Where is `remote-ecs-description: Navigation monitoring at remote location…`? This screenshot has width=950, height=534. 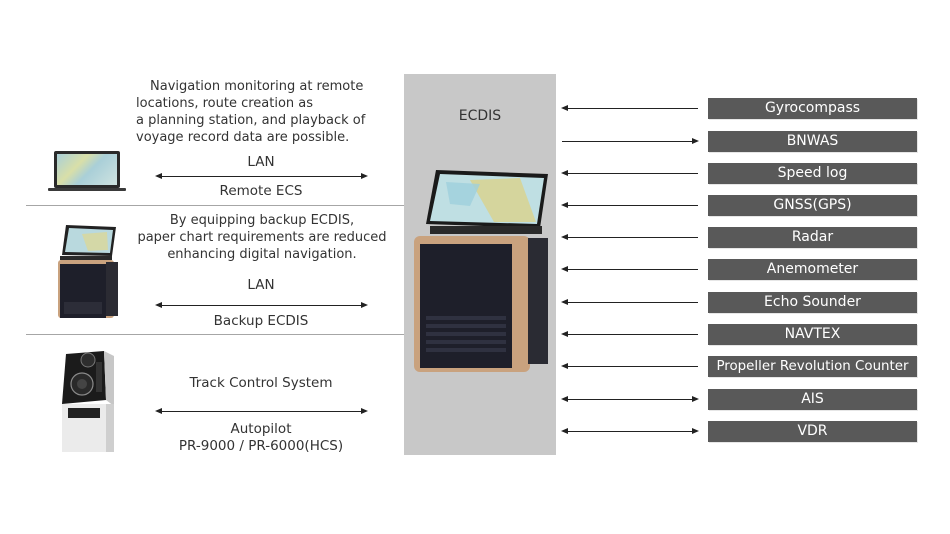 remote-ecs-description: Navigation monitoring at remote location… is located at coordinates (271, 112).